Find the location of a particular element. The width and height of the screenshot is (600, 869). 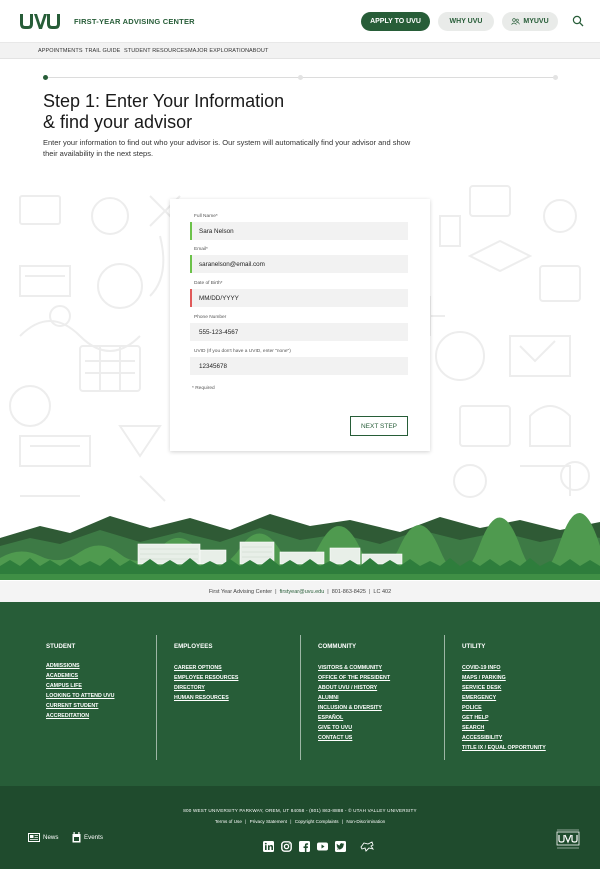

footer-link-alumni: ALUMNI is located at coordinates (328, 698).